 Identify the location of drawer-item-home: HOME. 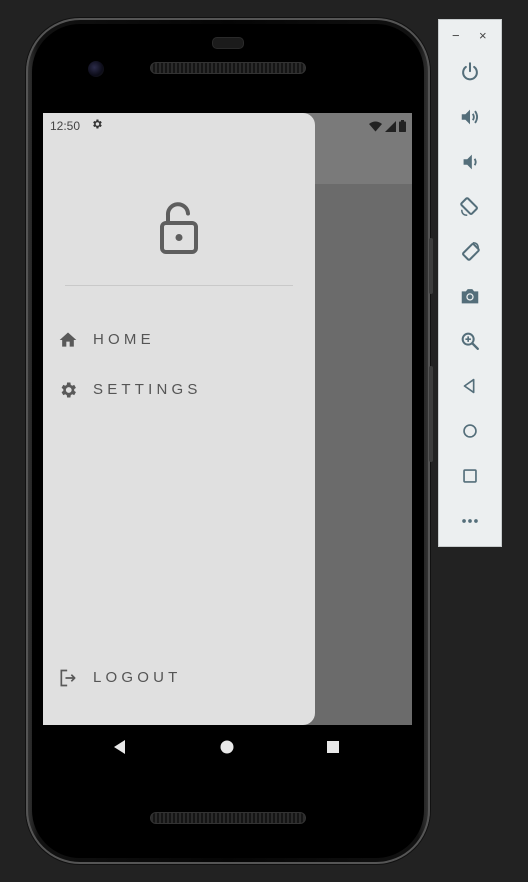
(179, 340).